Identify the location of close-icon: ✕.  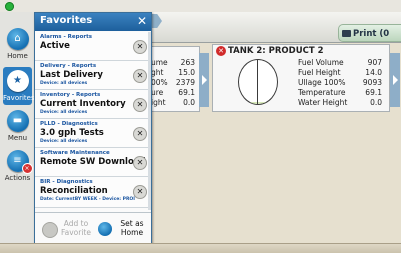
(142, 21).